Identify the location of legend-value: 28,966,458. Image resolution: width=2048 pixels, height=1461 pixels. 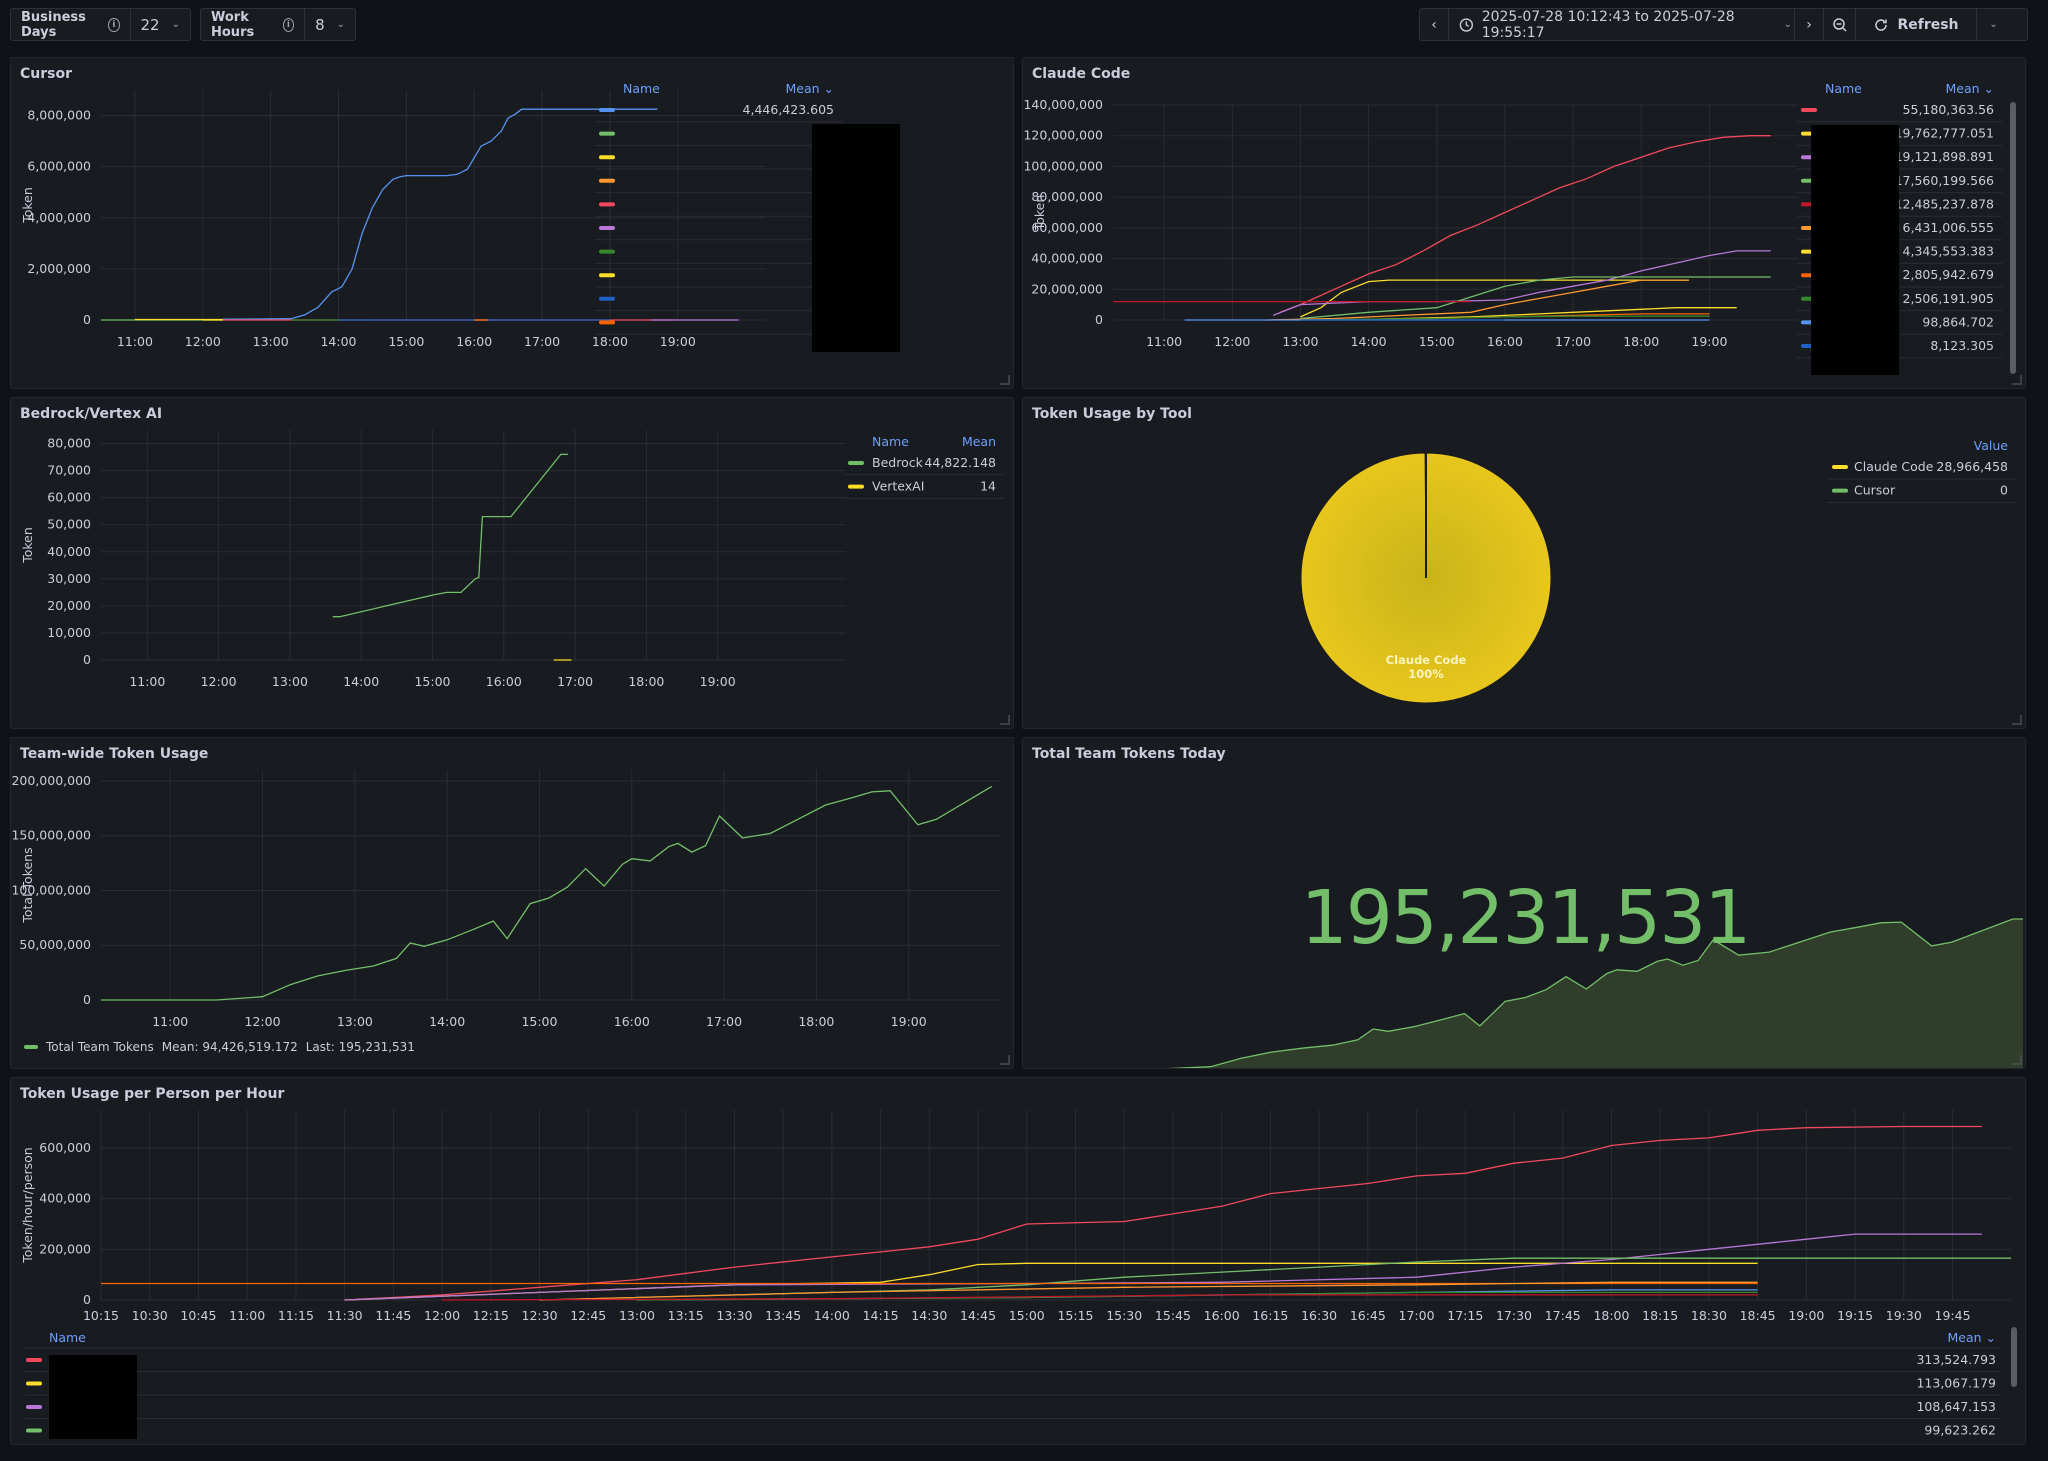
(1972, 466).